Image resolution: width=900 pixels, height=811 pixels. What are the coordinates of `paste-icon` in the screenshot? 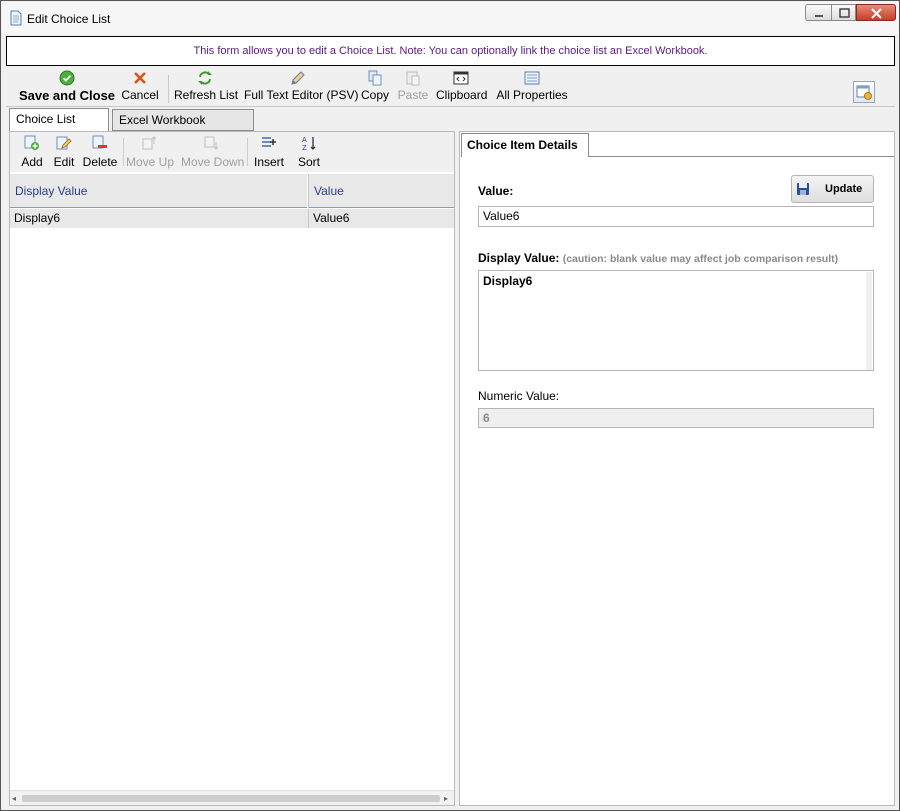 It's located at (413, 78).